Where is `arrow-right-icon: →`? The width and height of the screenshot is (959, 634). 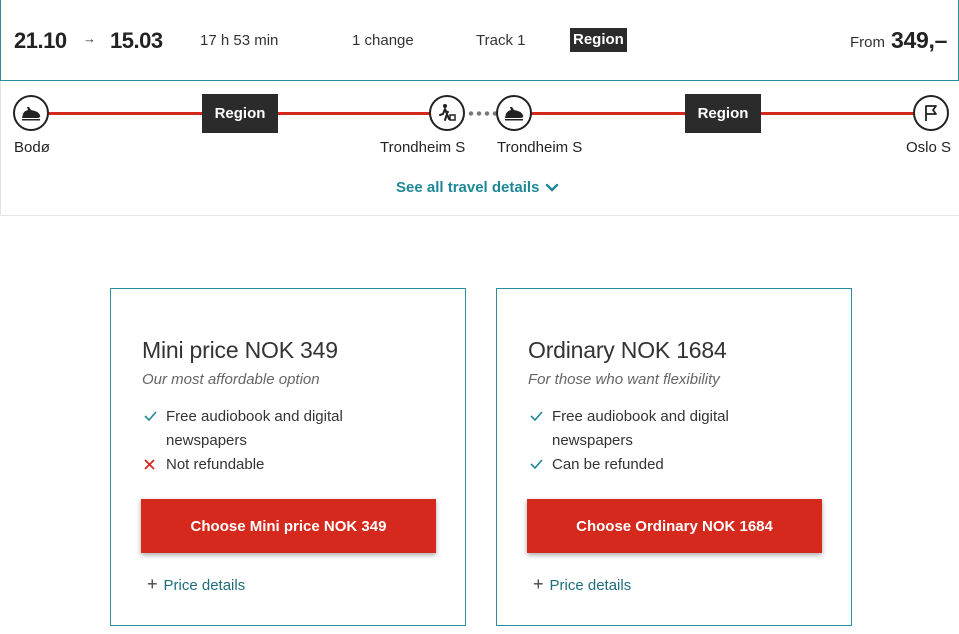 arrow-right-icon: → is located at coordinates (89, 38).